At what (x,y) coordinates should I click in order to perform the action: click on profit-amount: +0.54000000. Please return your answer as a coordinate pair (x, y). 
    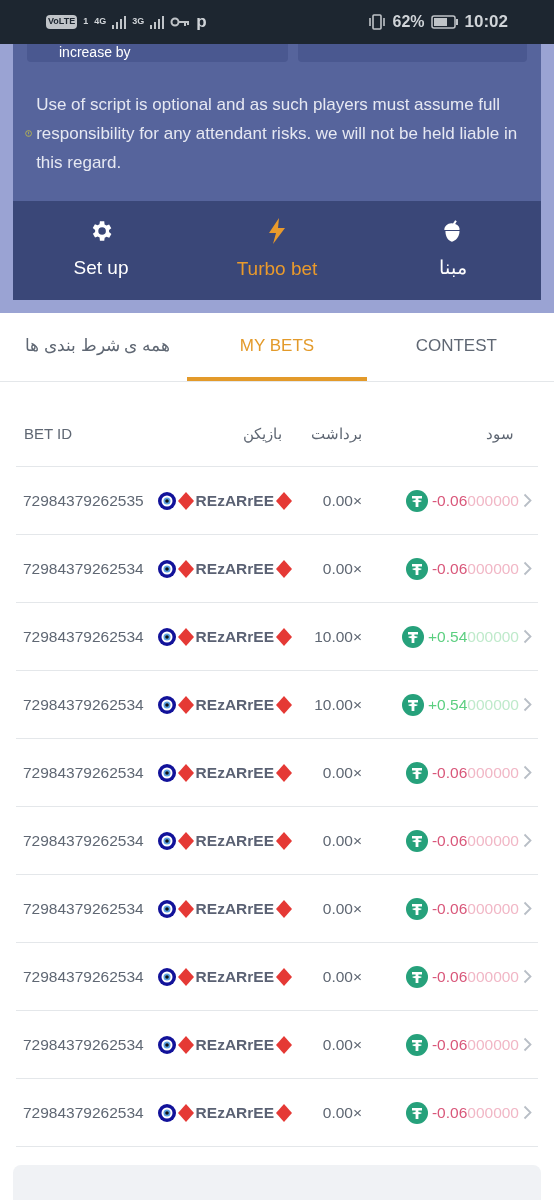
    Looking at the image, I should click on (473, 636).